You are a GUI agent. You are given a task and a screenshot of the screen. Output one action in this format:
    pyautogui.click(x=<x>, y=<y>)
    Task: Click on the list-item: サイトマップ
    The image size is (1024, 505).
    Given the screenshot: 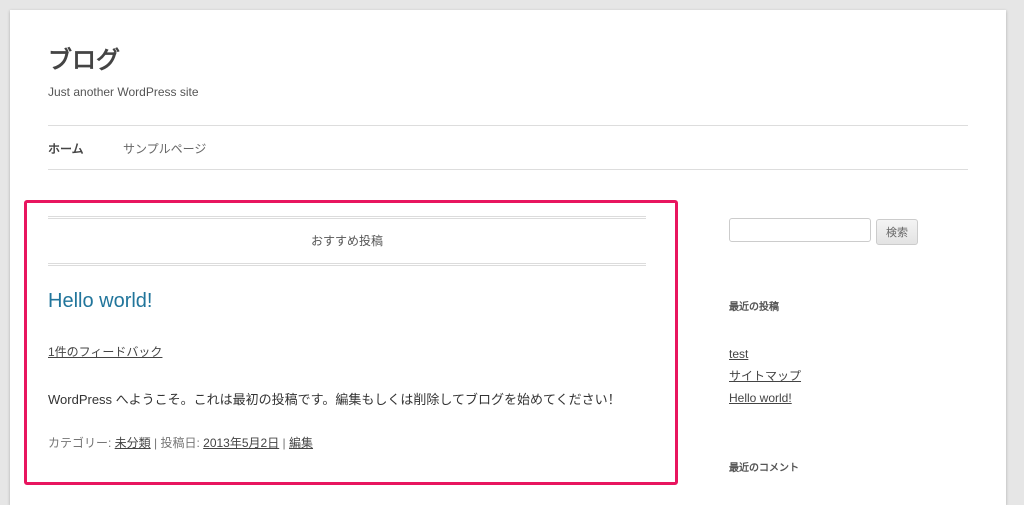 What is the action you would take?
    pyautogui.click(x=765, y=376)
    